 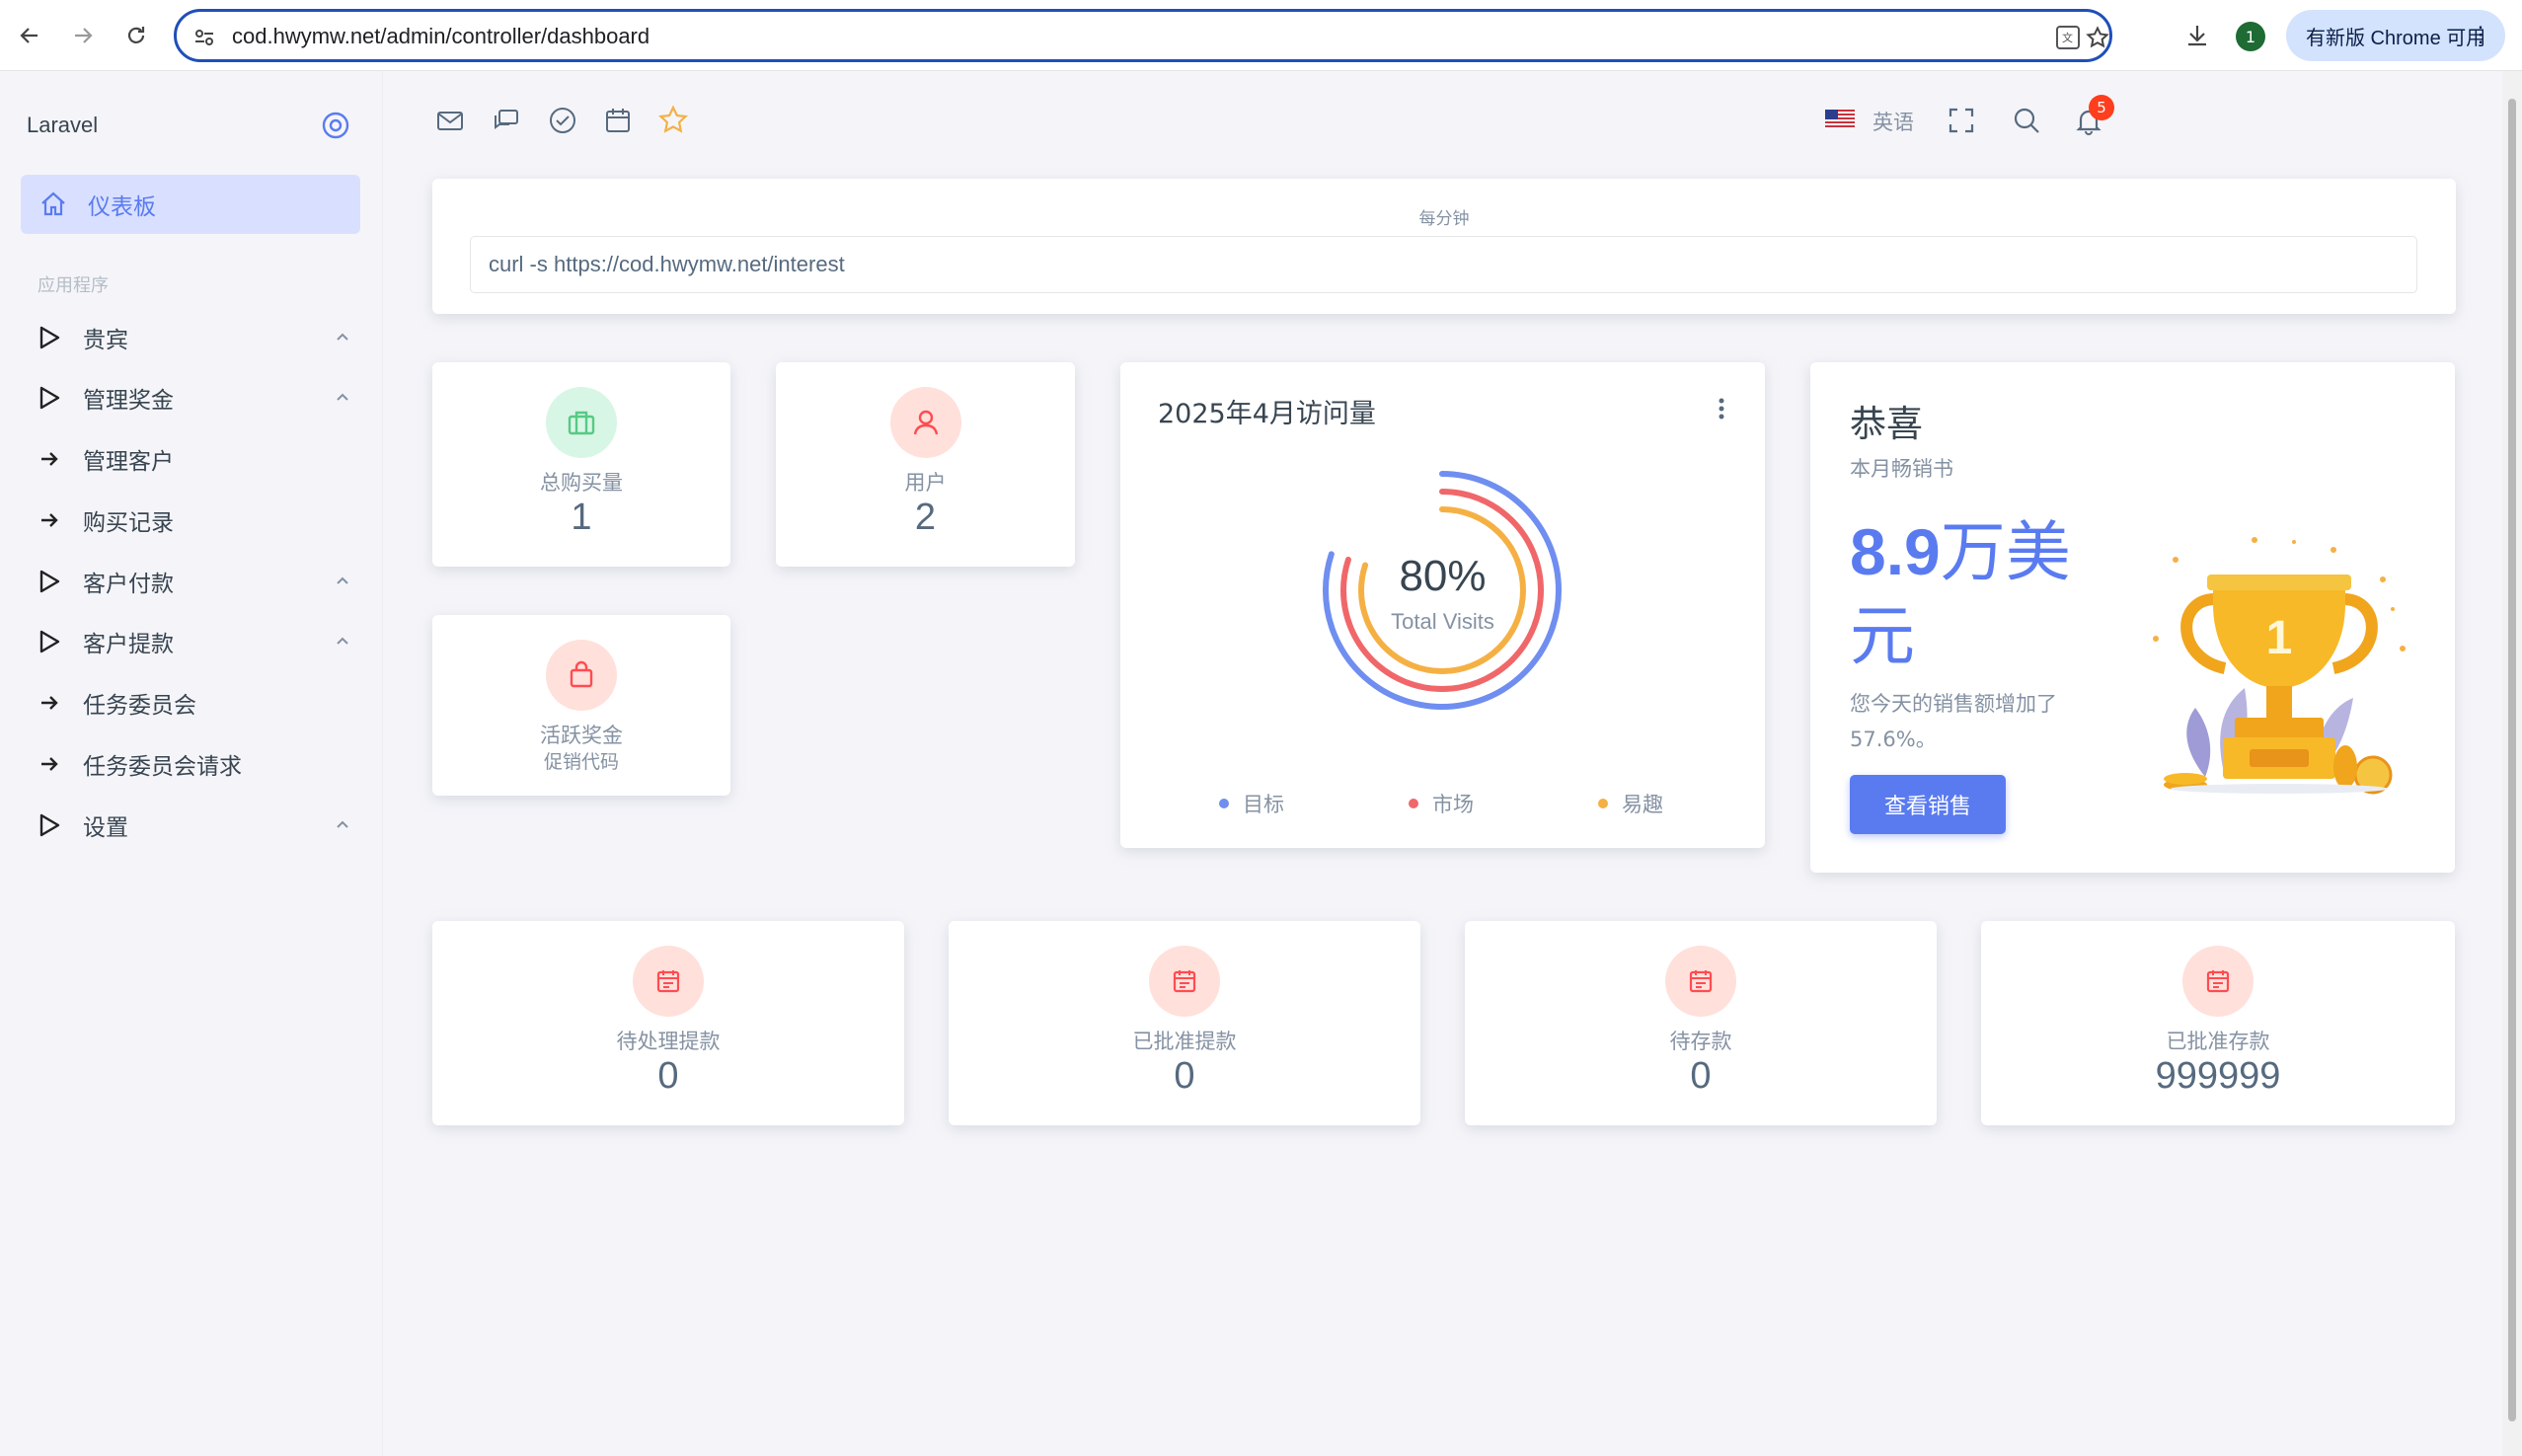 I want to click on radio-circle-icon, so click(x=335, y=125).